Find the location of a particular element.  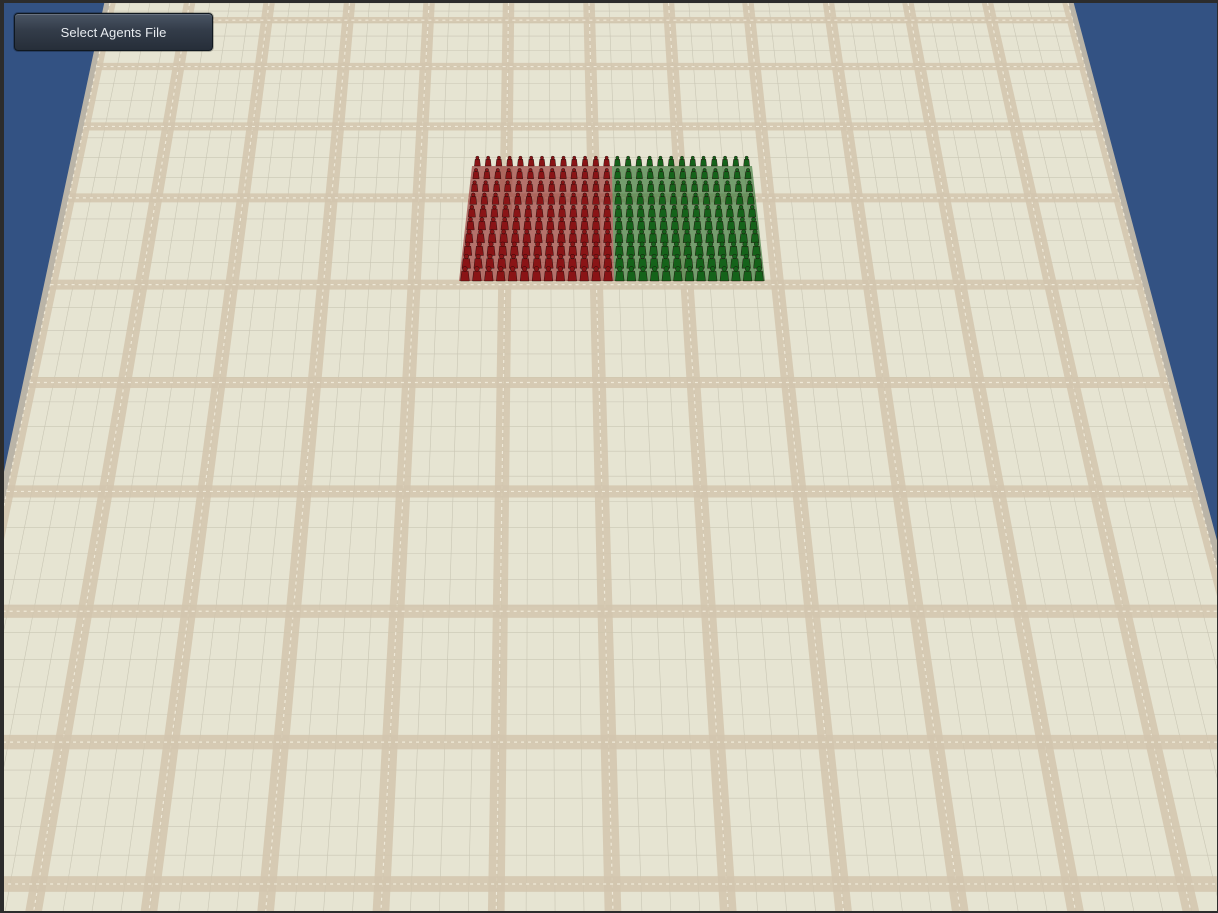

agent-group-green is located at coordinates (688, 218).